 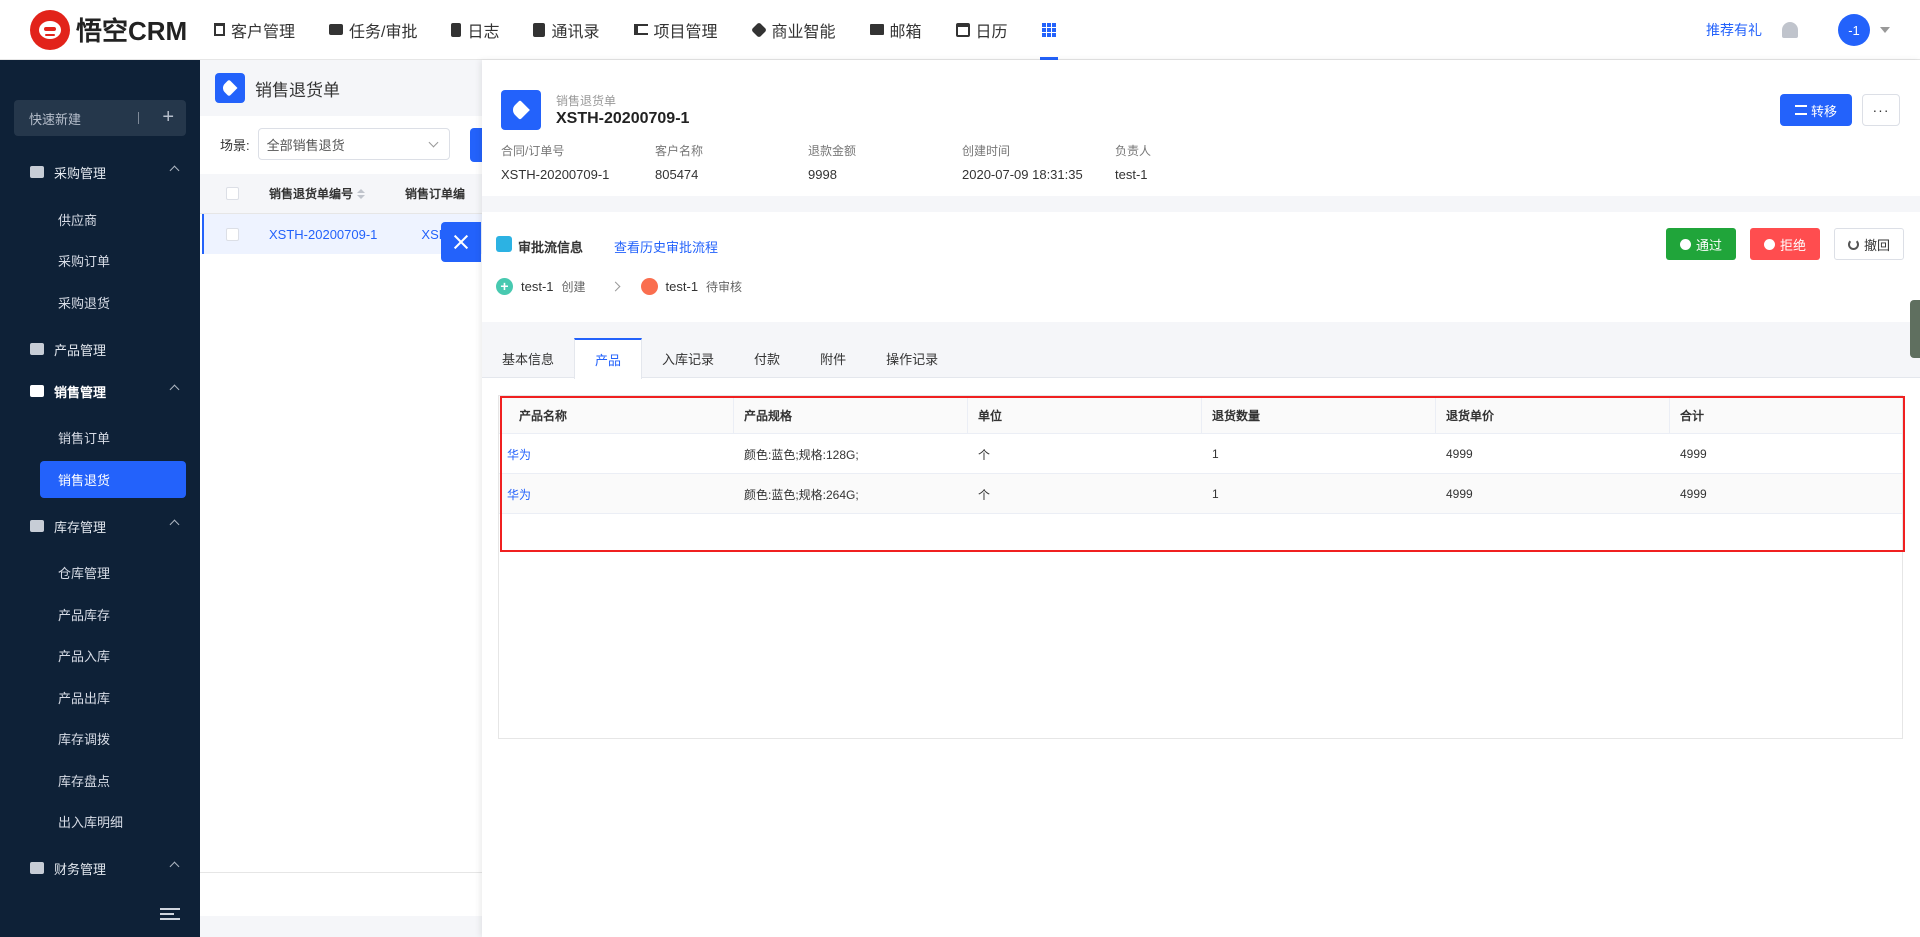 What do you see at coordinates (566, 30) in the screenshot?
I see `nav-item-contacts: 通讯录` at bounding box center [566, 30].